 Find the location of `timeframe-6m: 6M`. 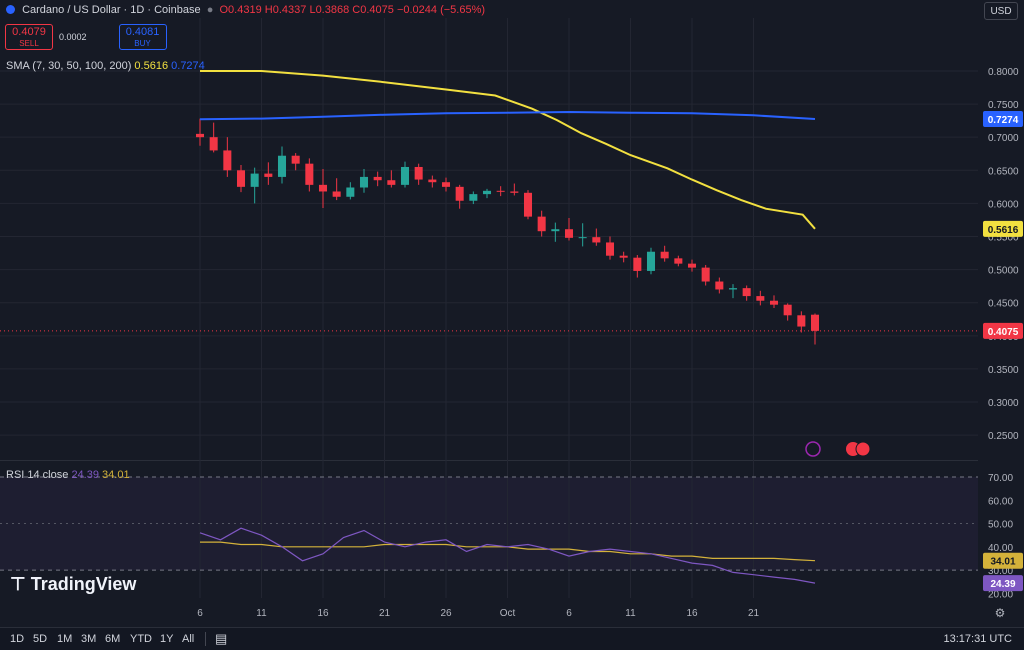

timeframe-6m: 6M is located at coordinates (112, 639).